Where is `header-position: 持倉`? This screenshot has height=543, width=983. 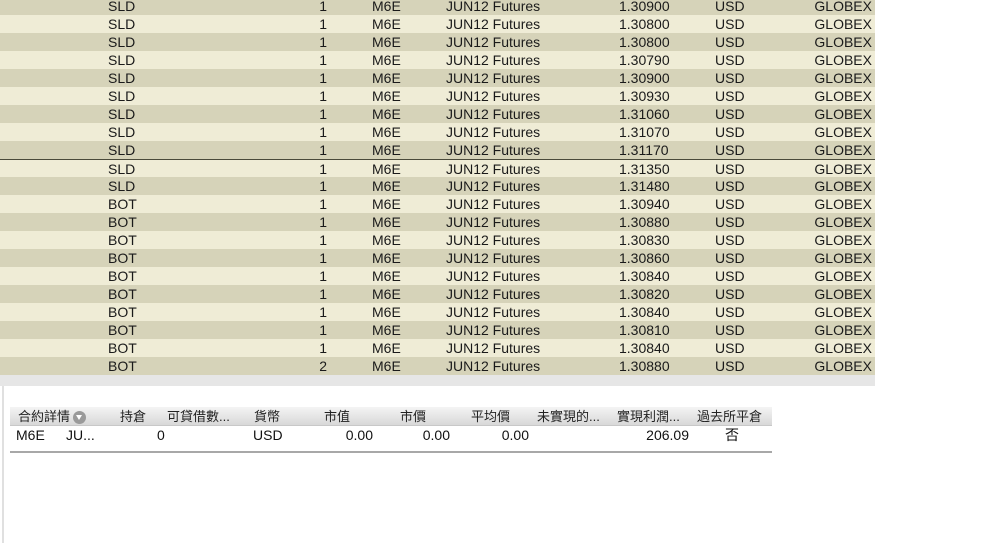 header-position: 持倉 is located at coordinates (133, 417).